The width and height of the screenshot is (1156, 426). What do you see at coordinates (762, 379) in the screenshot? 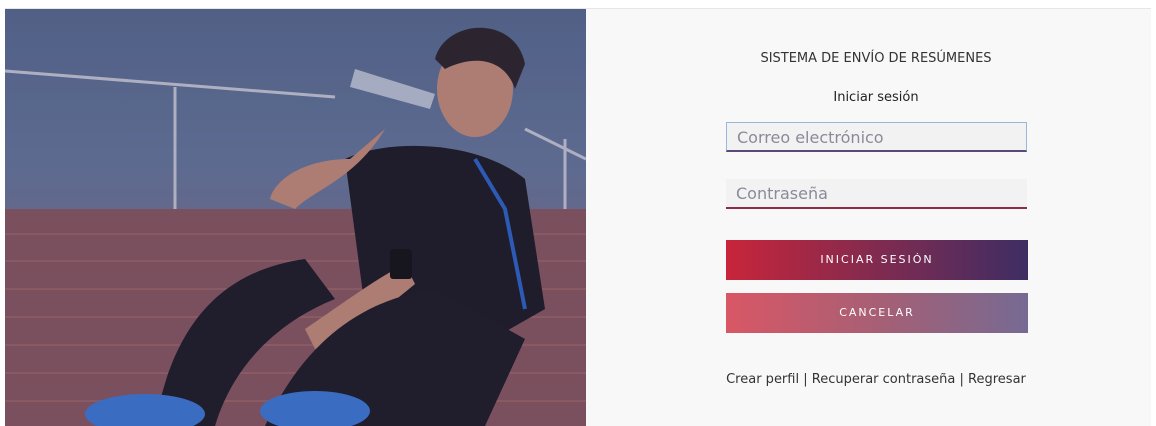
I see `create-profile-link: Crear perfil` at bounding box center [762, 379].